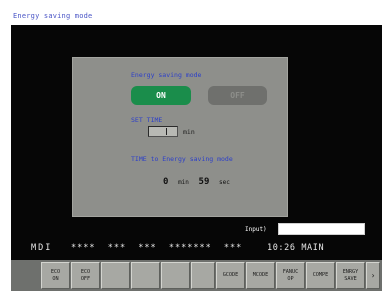 The image size is (382, 291). Describe the element at coordinates (163, 131) in the screenshot. I see `set-time-input` at that location.